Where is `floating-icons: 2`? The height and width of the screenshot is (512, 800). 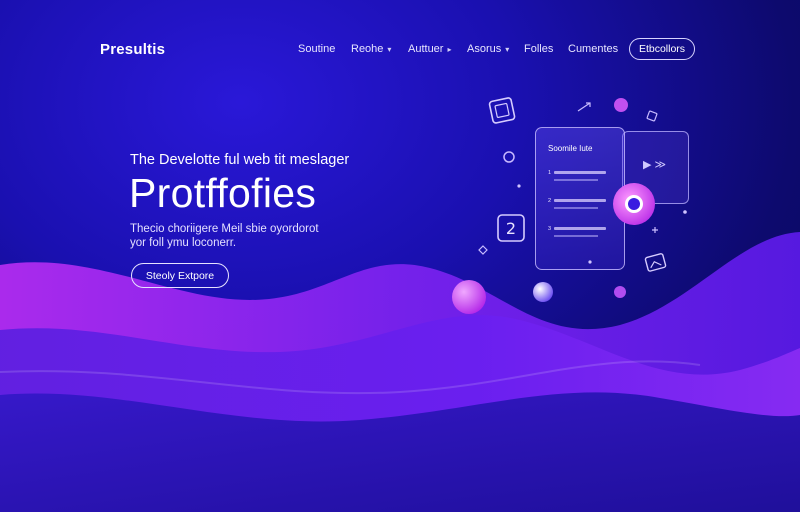
floating-icons: 2 is located at coordinates (582, 184).